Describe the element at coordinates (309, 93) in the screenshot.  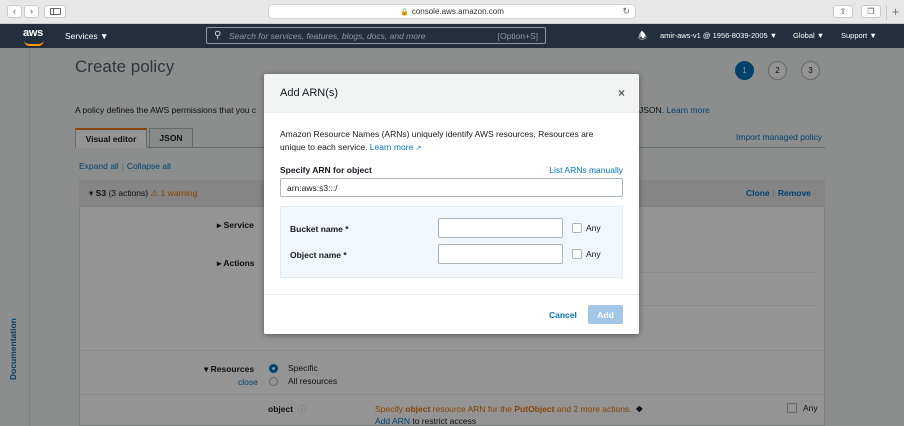
I see `dialog-title: Add ARN(s)` at that location.